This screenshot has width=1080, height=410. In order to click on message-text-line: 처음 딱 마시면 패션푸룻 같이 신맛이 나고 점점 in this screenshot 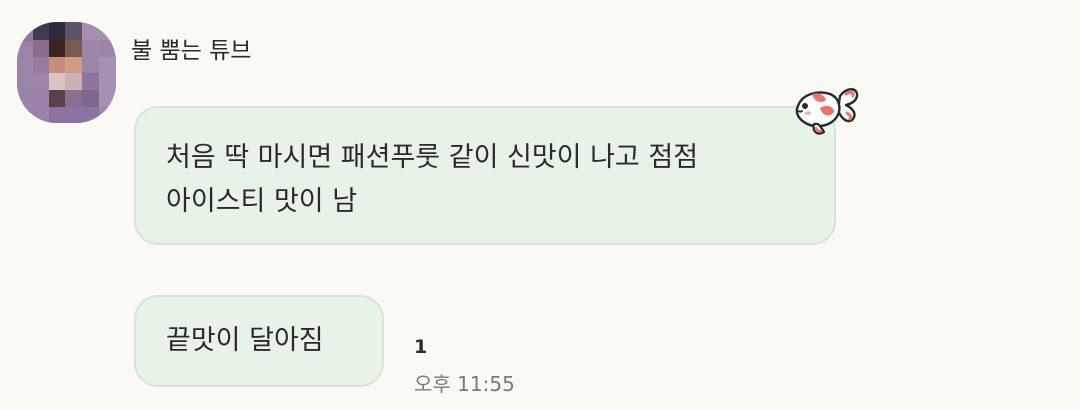, I will do `click(432, 157)`.